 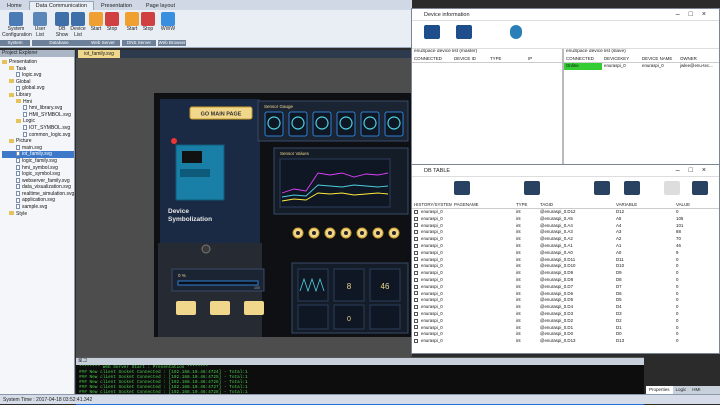 I want to click on db-row: enuraspi_0 int @enuraspi_0.D8 D8 0, so click(x=565, y=280).